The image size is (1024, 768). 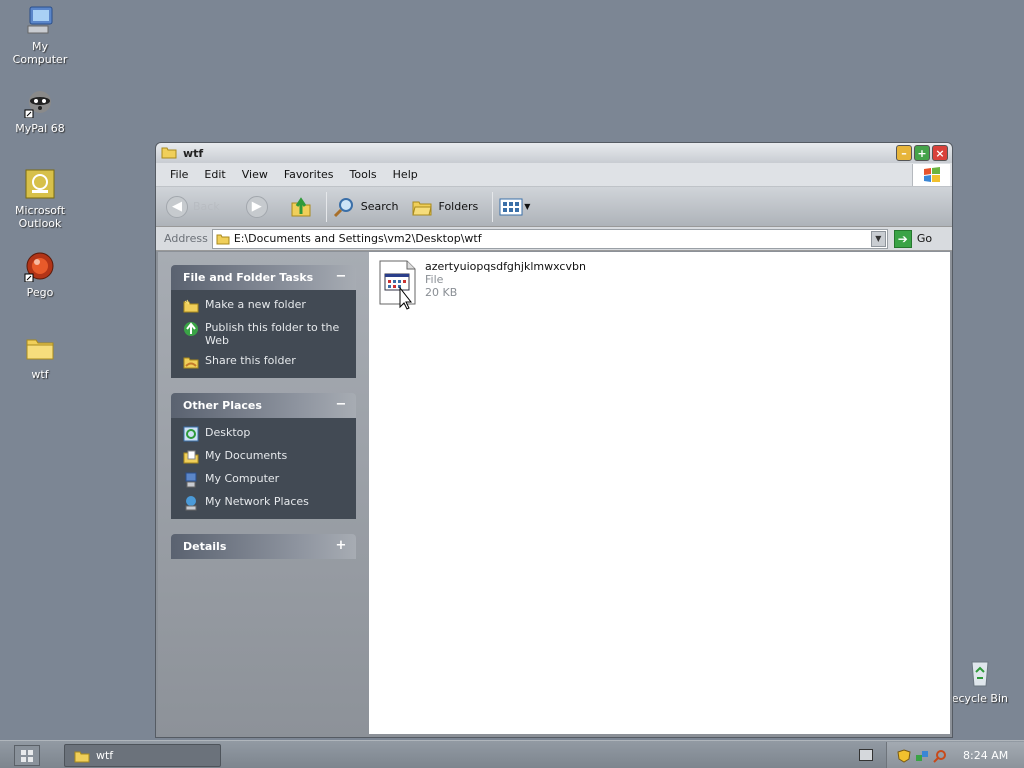 What do you see at coordinates (272, 334) in the screenshot?
I see `task-label: Publish this folder to the Web` at bounding box center [272, 334].